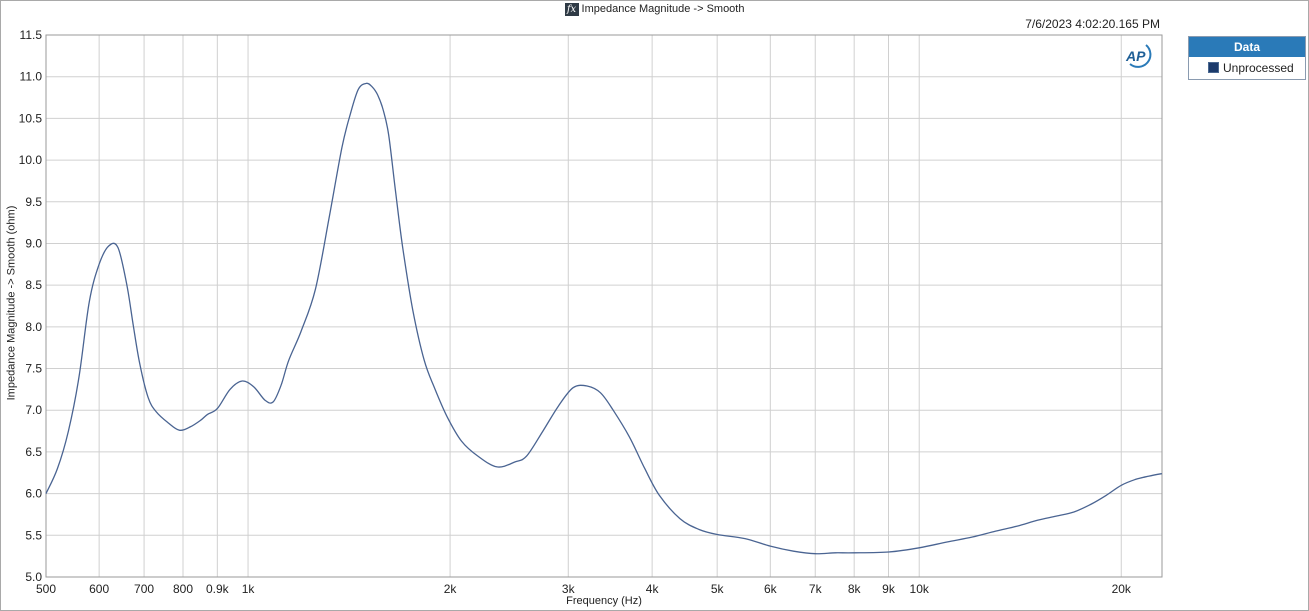 This screenshot has width=1309, height=611. What do you see at coordinates (855, 589) in the screenshot?
I see `x-tick-label: 8k` at bounding box center [855, 589].